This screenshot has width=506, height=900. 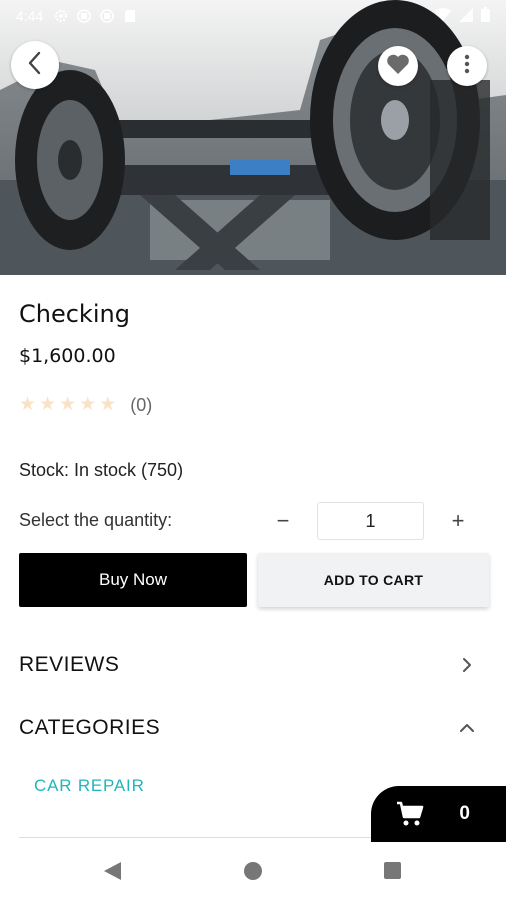 I want to click on heart-icon, so click(x=398, y=66).